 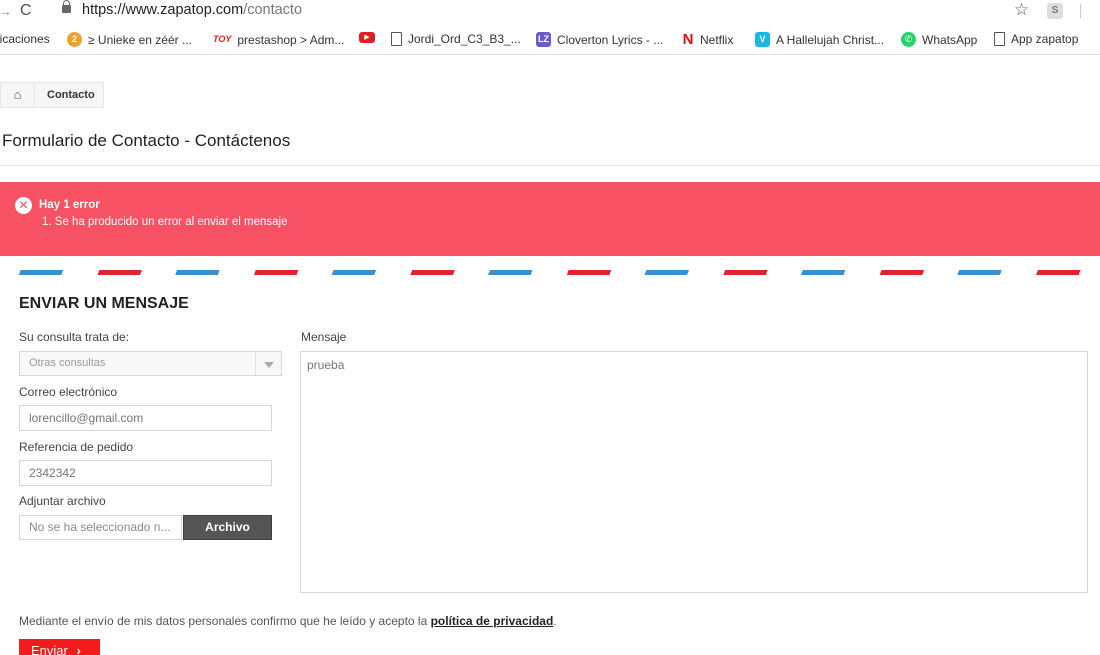 What do you see at coordinates (145, 418) in the screenshot?
I see `email-field: lorencillo@gmail.com` at bounding box center [145, 418].